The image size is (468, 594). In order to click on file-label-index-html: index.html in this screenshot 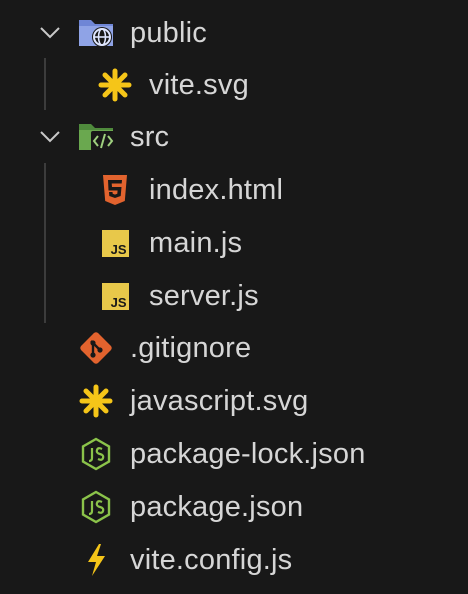, I will do `click(216, 190)`.